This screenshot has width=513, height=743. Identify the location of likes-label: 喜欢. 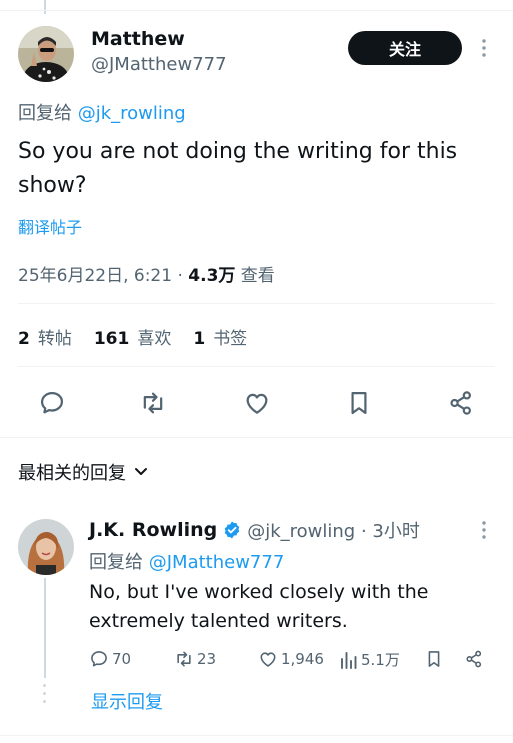
(154, 339).